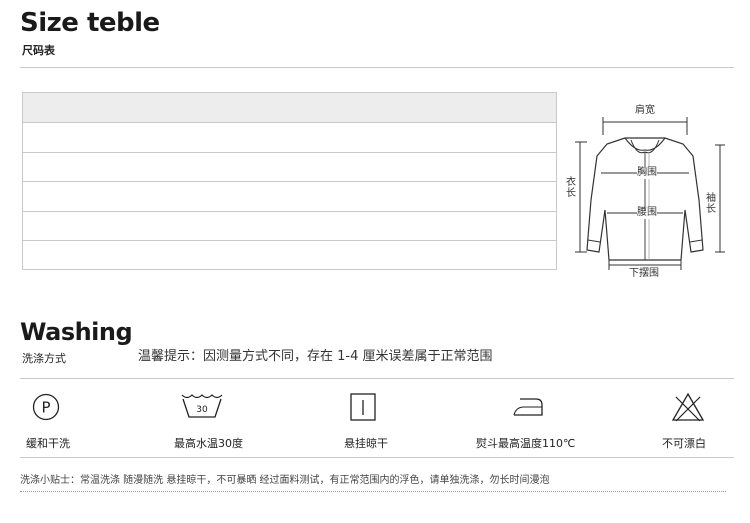 The height and width of the screenshot is (523, 750). Describe the element at coordinates (208, 443) in the screenshot. I see `care-item-label: 最高水温30度` at that location.